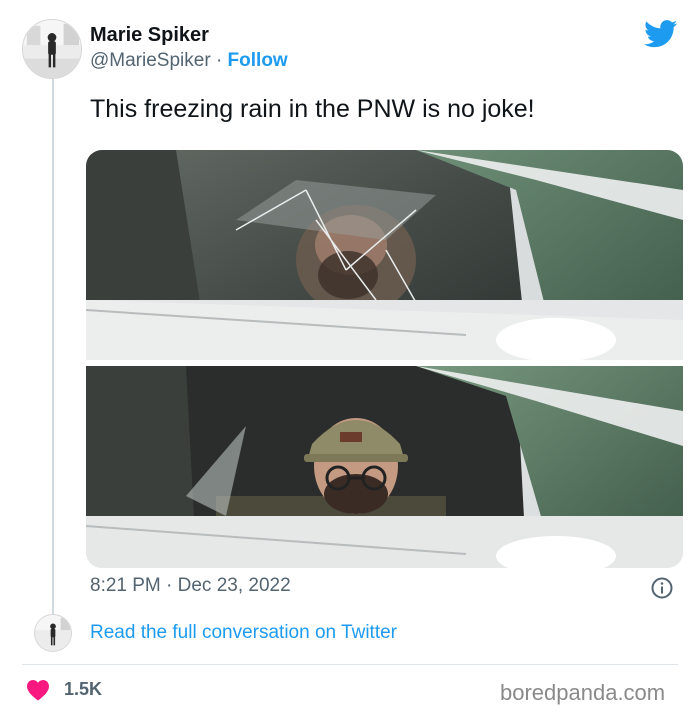  I want to click on heart-icon, so click(38, 690).